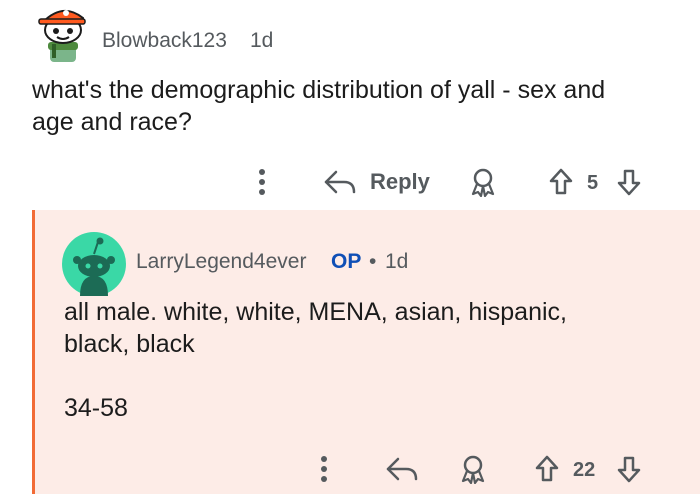  I want to click on comment-body-line: age and race?, so click(112, 122).